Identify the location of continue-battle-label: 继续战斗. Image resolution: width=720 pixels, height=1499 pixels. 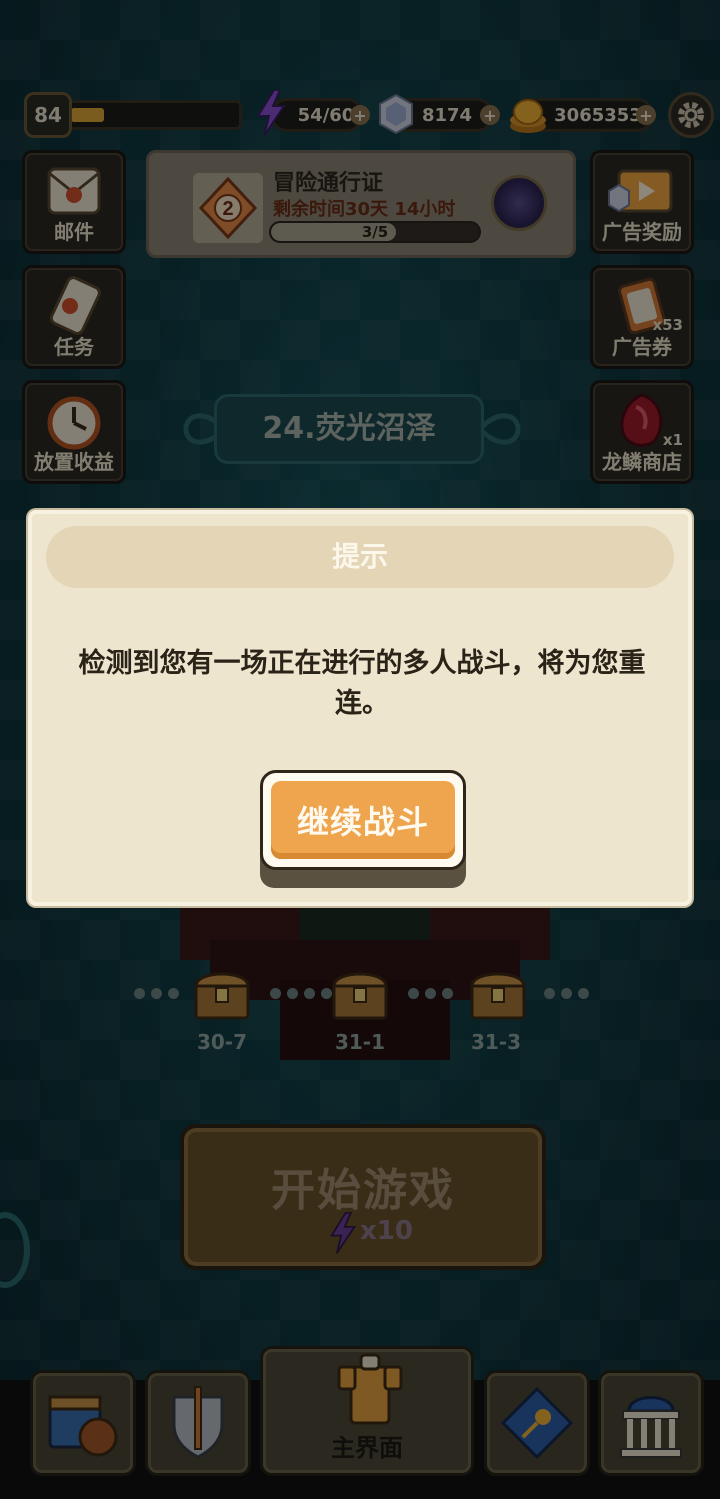
(363, 820).